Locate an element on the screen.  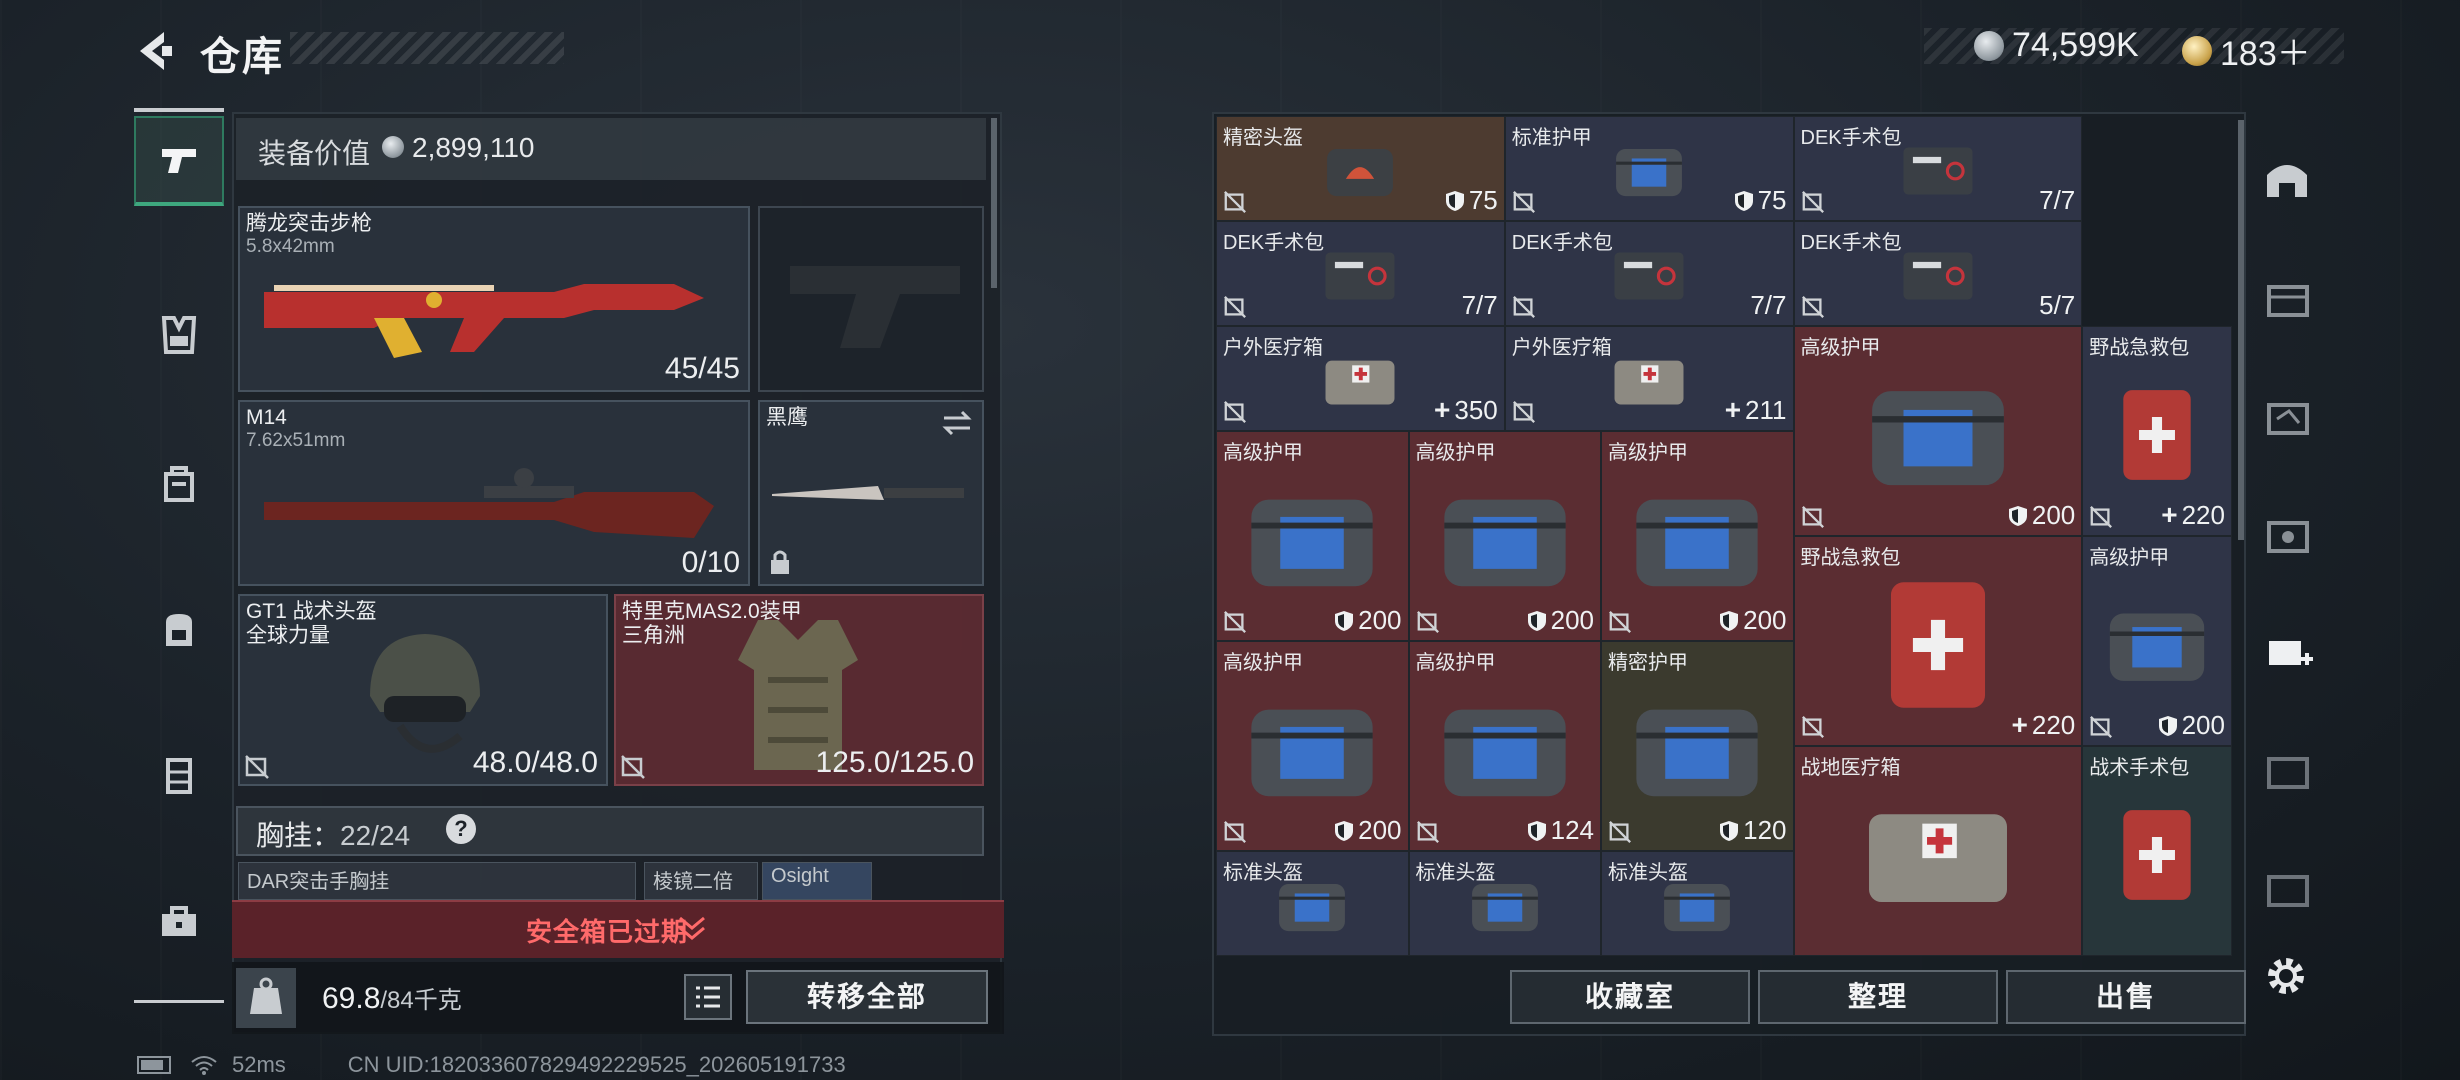
nav-backpack is located at coordinates (179, 629).